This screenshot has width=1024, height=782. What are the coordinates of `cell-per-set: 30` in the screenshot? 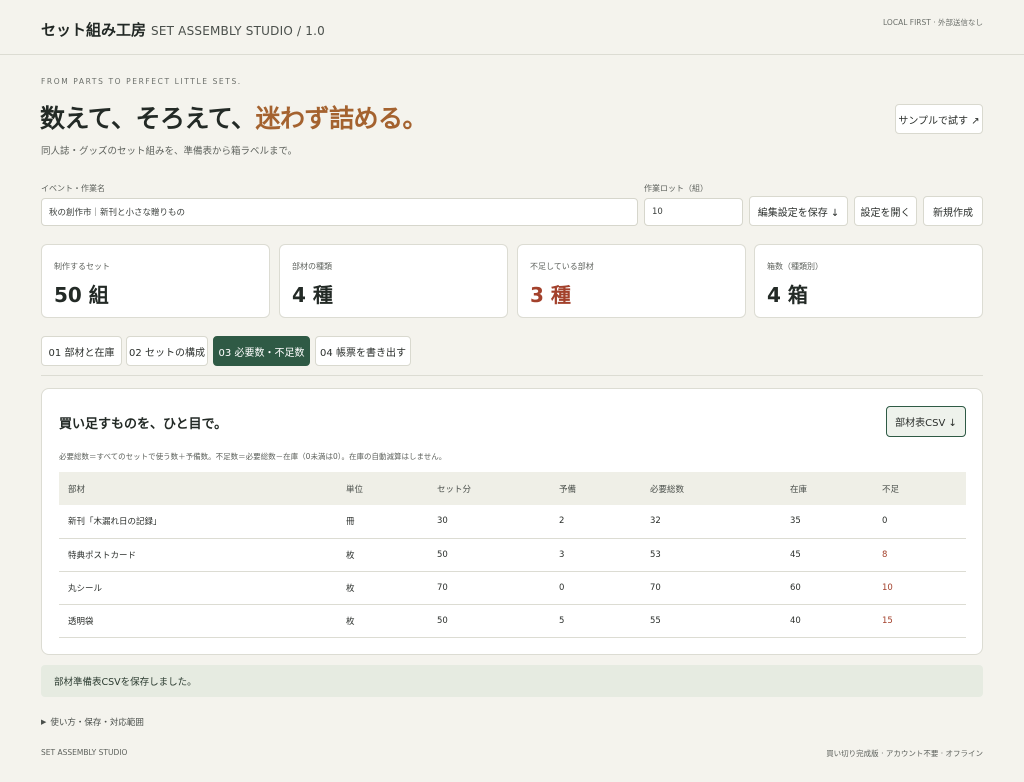 It's located at (489, 522).